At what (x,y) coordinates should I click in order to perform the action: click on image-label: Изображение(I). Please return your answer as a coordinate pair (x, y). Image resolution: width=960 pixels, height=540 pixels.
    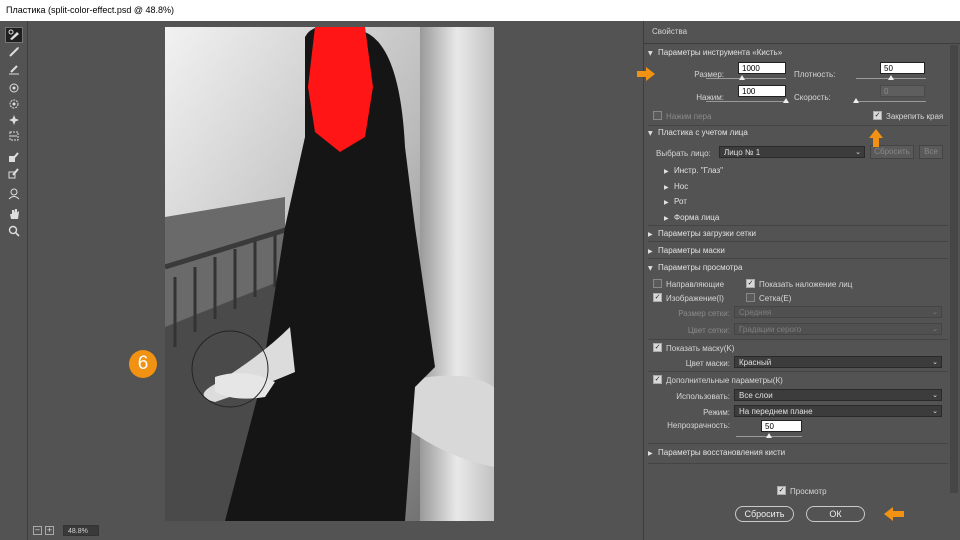
    Looking at the image, I should click on (695, 298).